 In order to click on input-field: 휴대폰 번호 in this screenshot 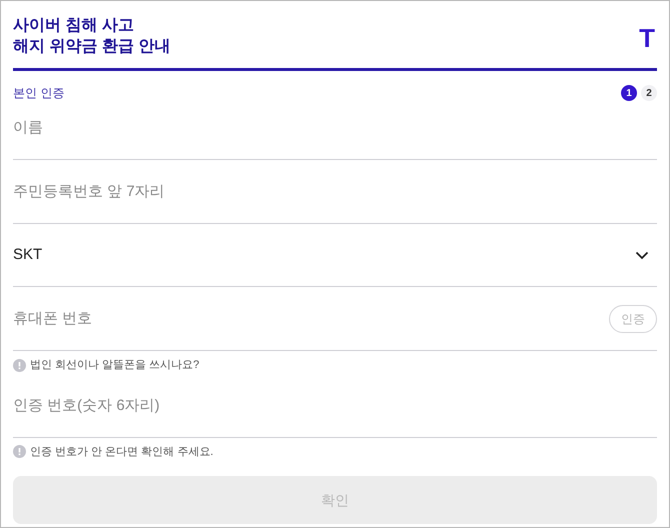, I will do `click(311, 318)`.